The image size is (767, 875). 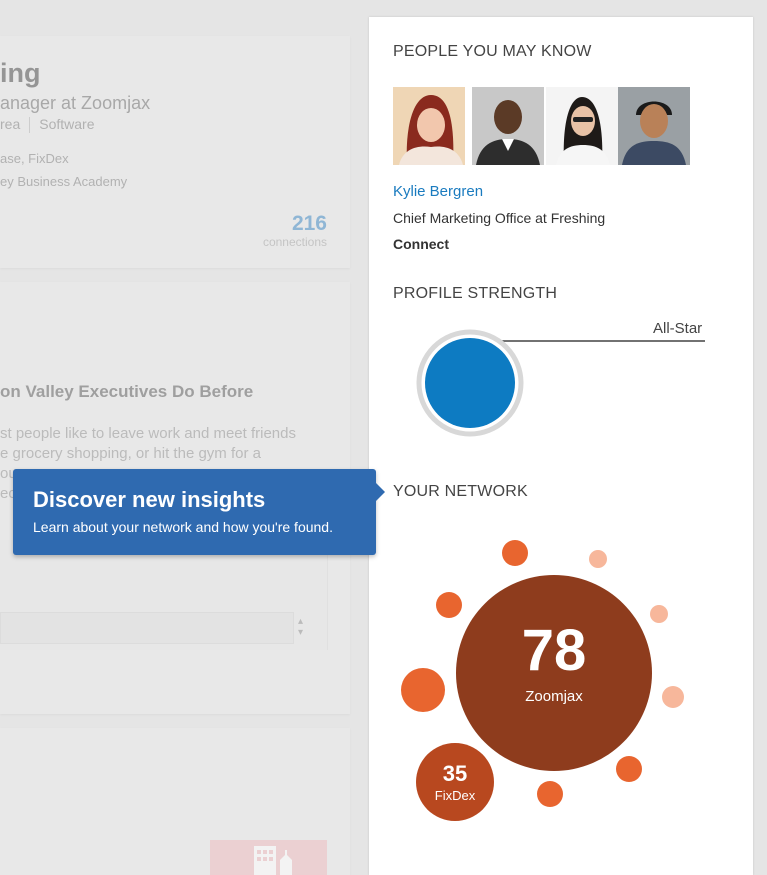 I want to click on resize-handle-icon: ▴ ▾, so click(x=300, y=627).